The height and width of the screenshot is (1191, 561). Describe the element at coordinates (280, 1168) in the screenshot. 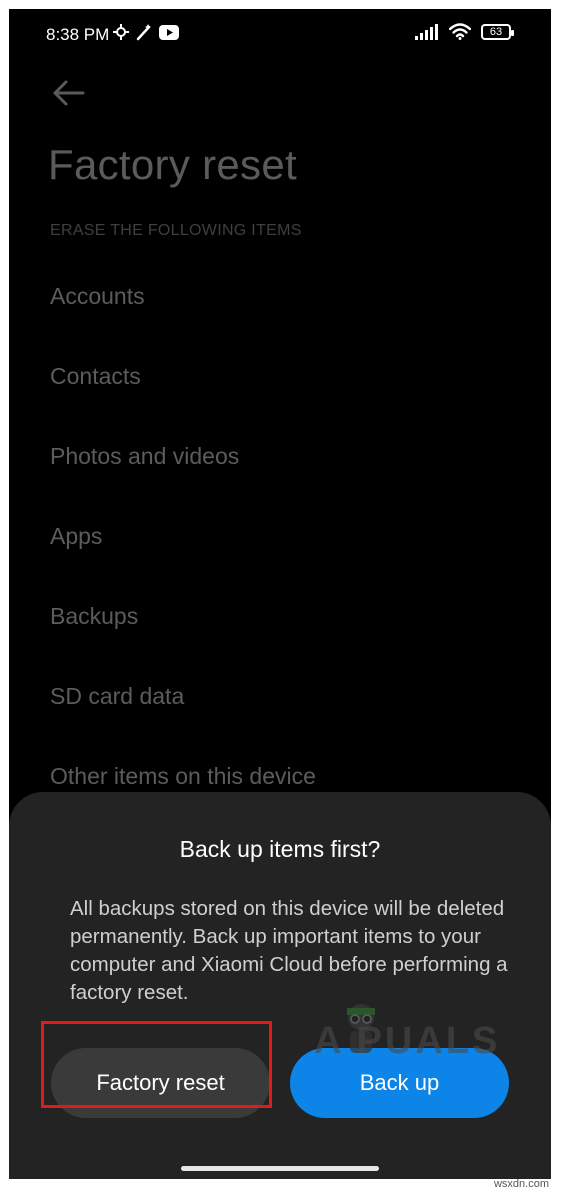

I see `home-indicator` at that location.